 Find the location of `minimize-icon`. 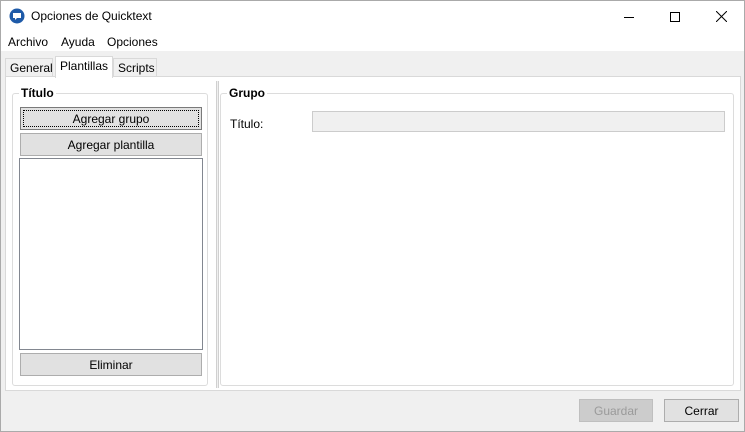

minimize-icon is located at coordinates (629, 17).